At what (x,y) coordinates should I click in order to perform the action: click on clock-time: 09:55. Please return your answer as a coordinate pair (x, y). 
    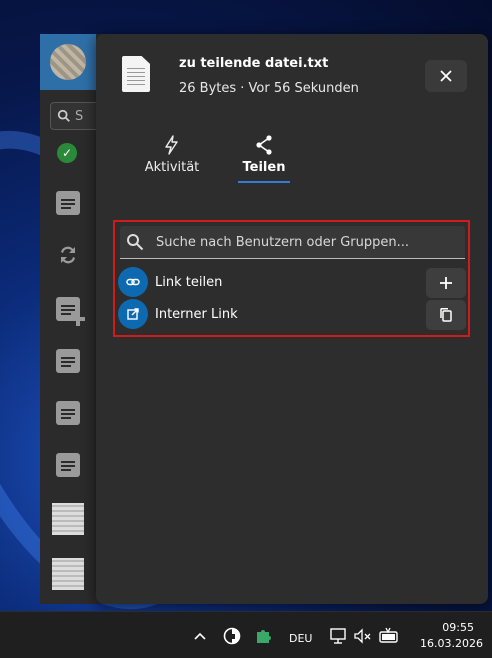
    Looking at the image, I should click on (458, 627).